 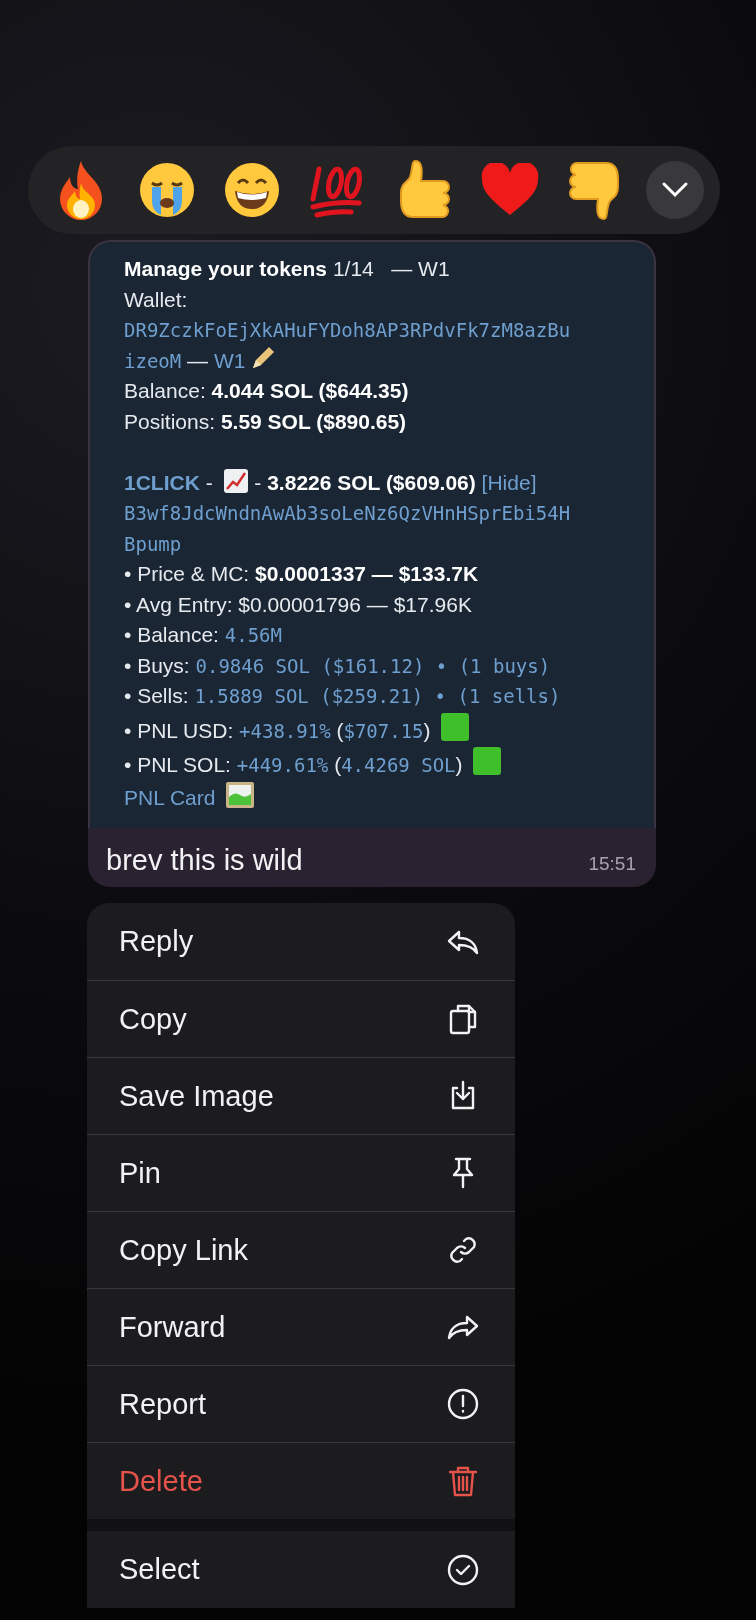 What do you see at coordinates (301, 1326) in the screenshot?
I see `menu-item: Forward` at bounding box center [301, 1326].